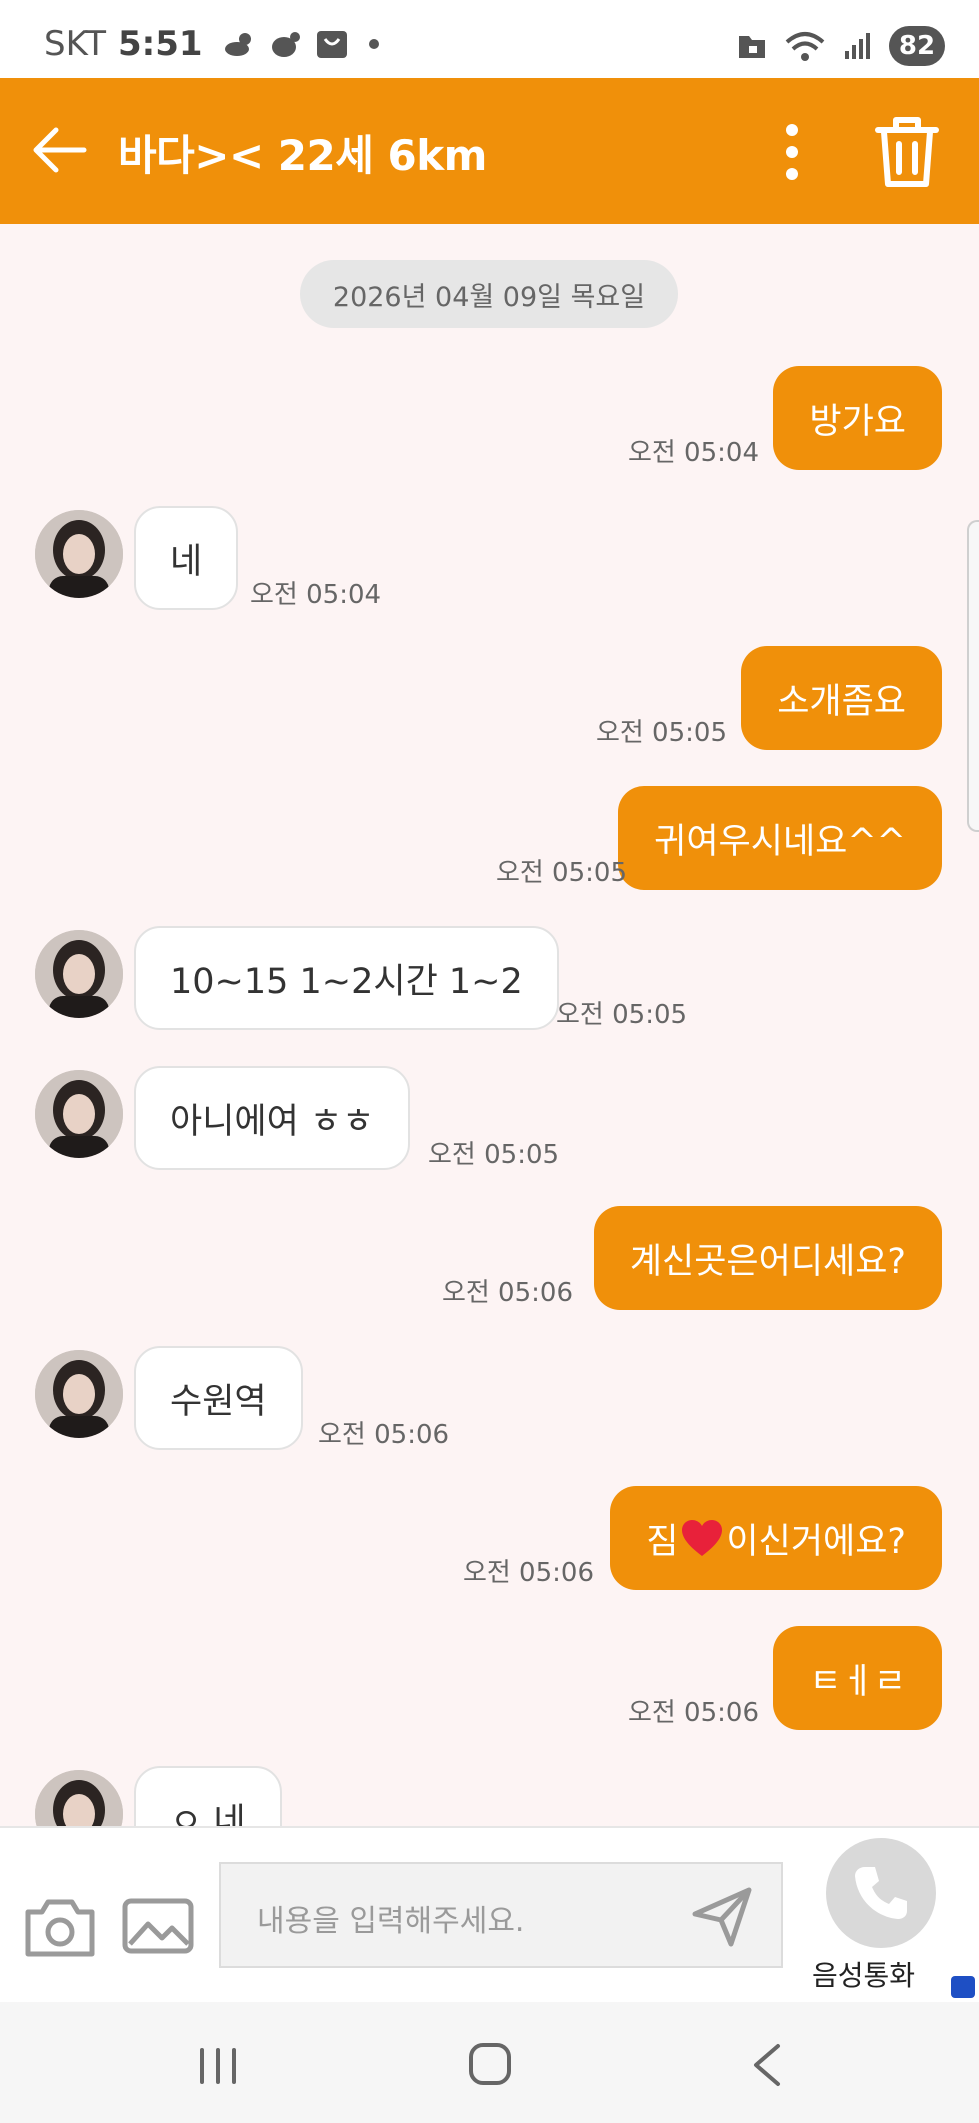  I want to click on cafe-icon, so click(285, 44).